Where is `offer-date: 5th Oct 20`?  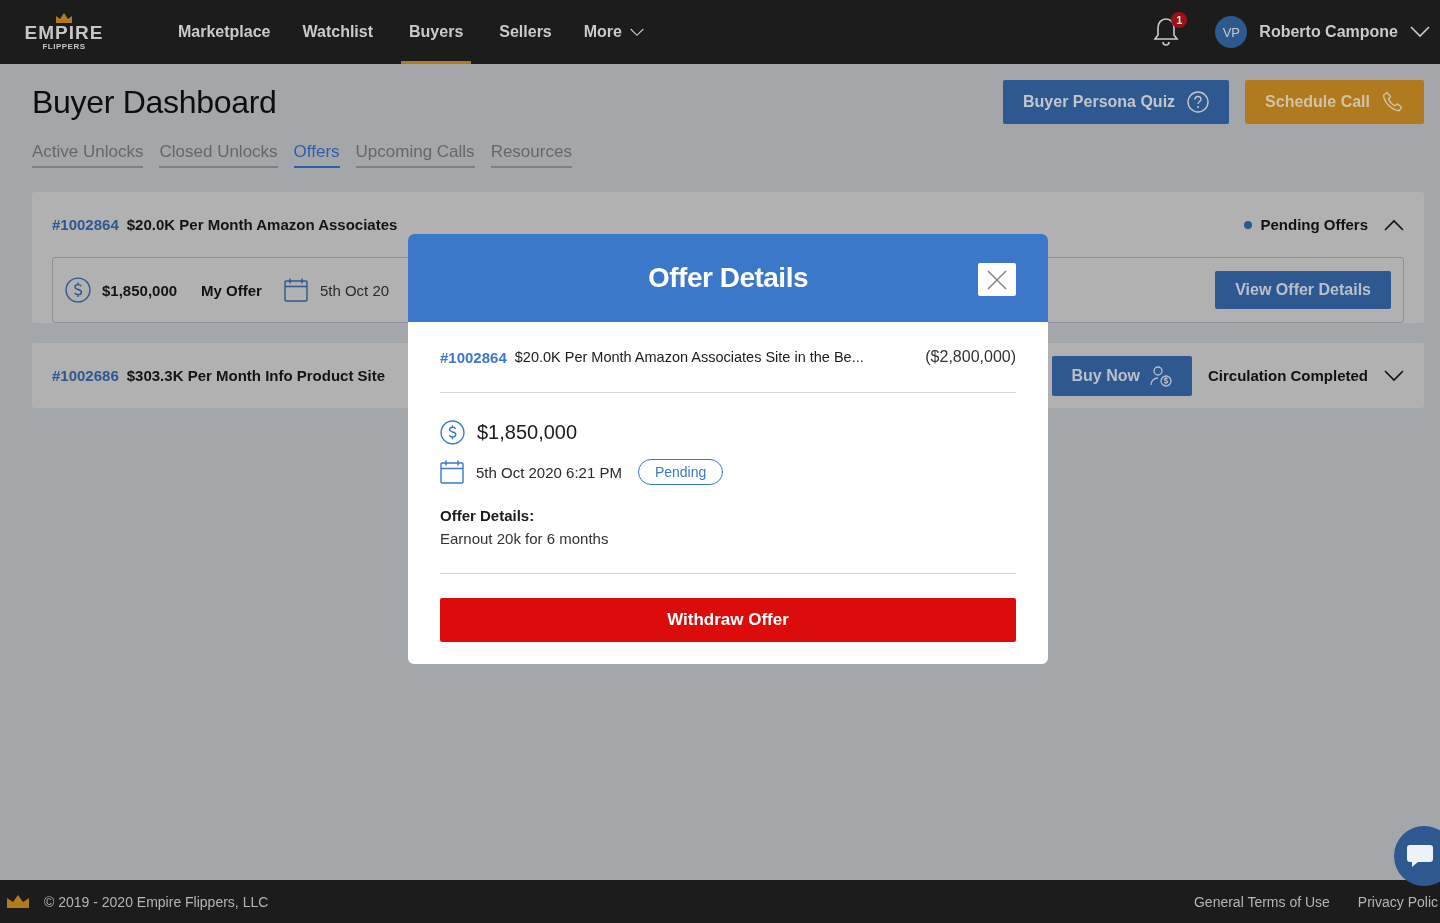
offer-date: 5th Oct 20 is located at coordinates (354, 290).